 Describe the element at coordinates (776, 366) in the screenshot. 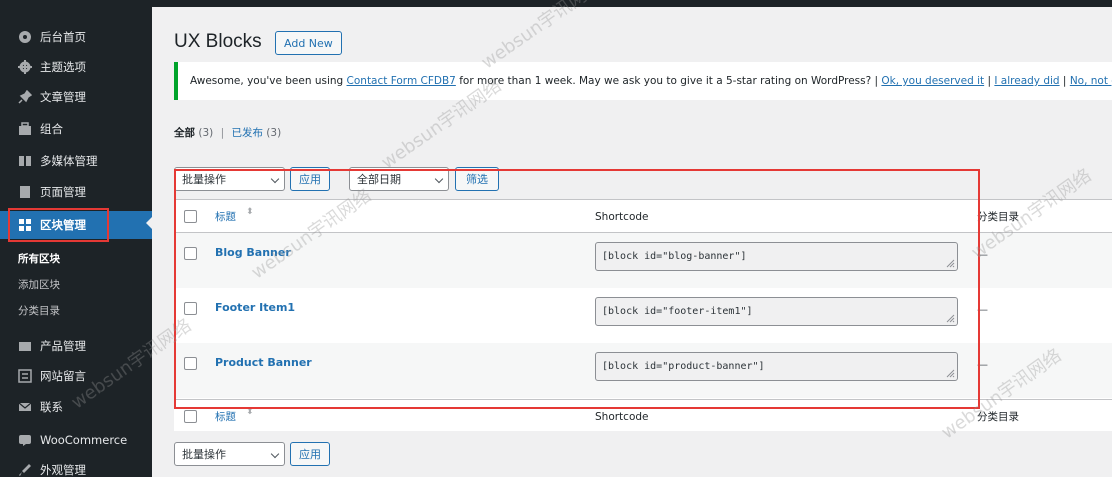

I see `shortcode-field: [block id="product-banner"]` at that location.